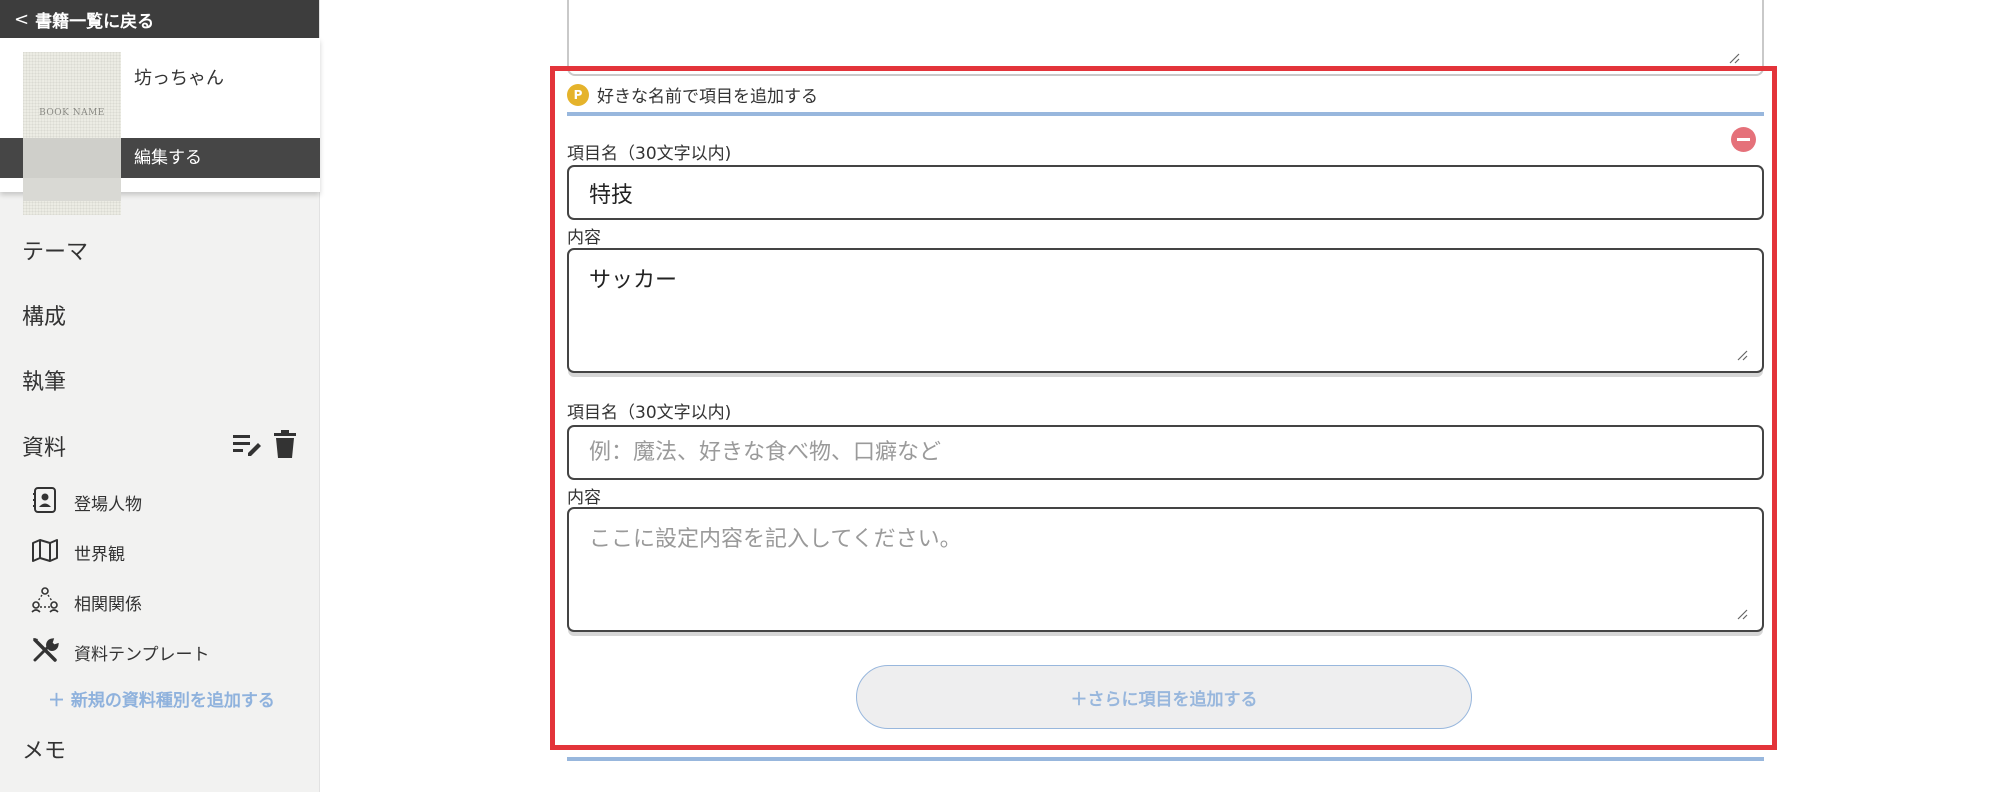 This screenshot has height=792, width=2000. I want to click on edit-book-button: 編集する, so click(160, 158).